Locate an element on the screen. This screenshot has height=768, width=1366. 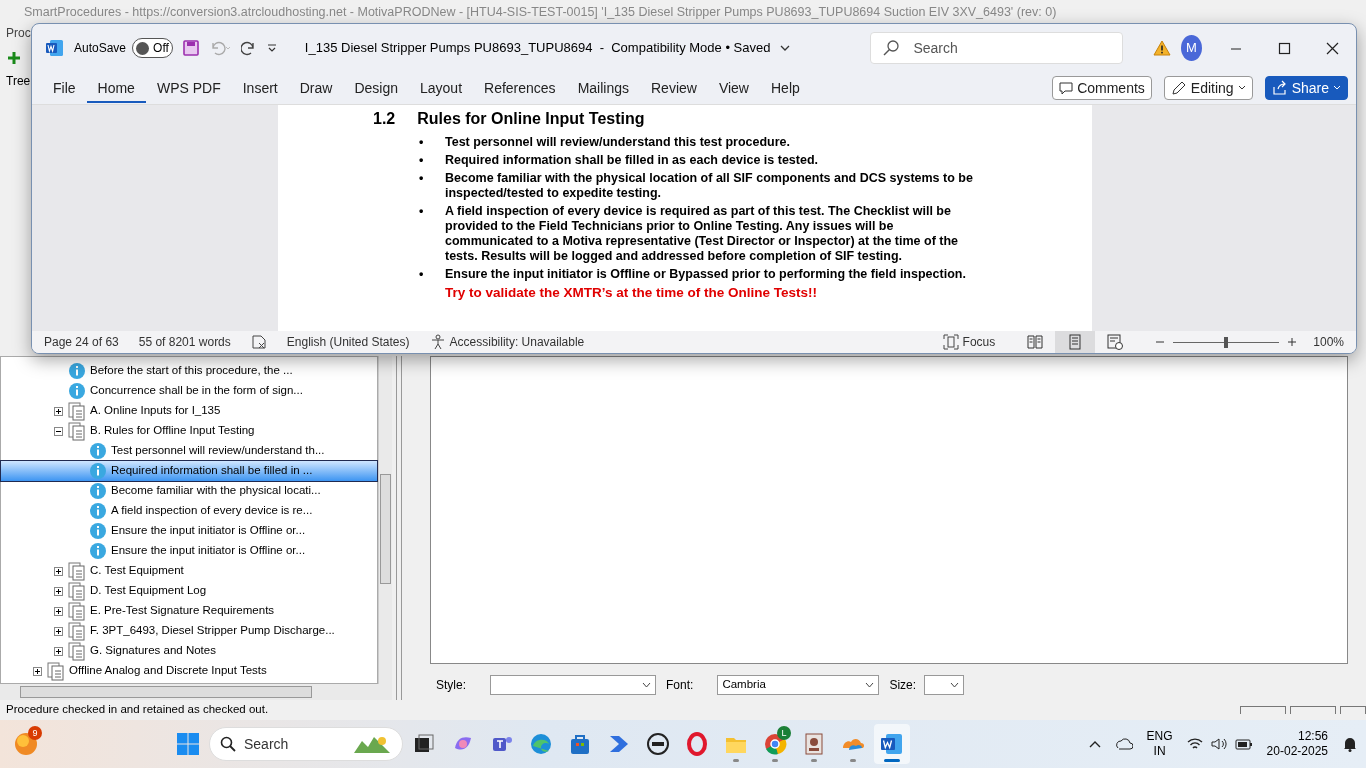
note-text: Try to validate the XMTR’s at the time of the Online Tests!! is located at coordinates (631, 292).